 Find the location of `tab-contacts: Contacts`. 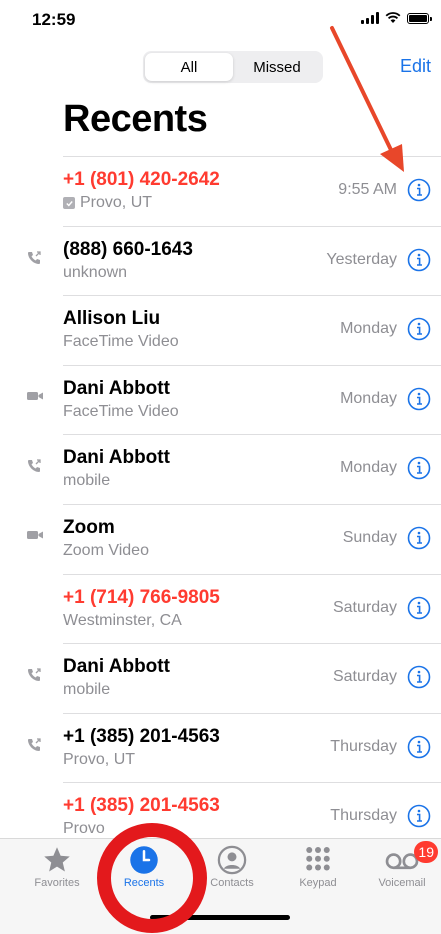

tab-contacts: Contacts is located at coordinates (232, 867).